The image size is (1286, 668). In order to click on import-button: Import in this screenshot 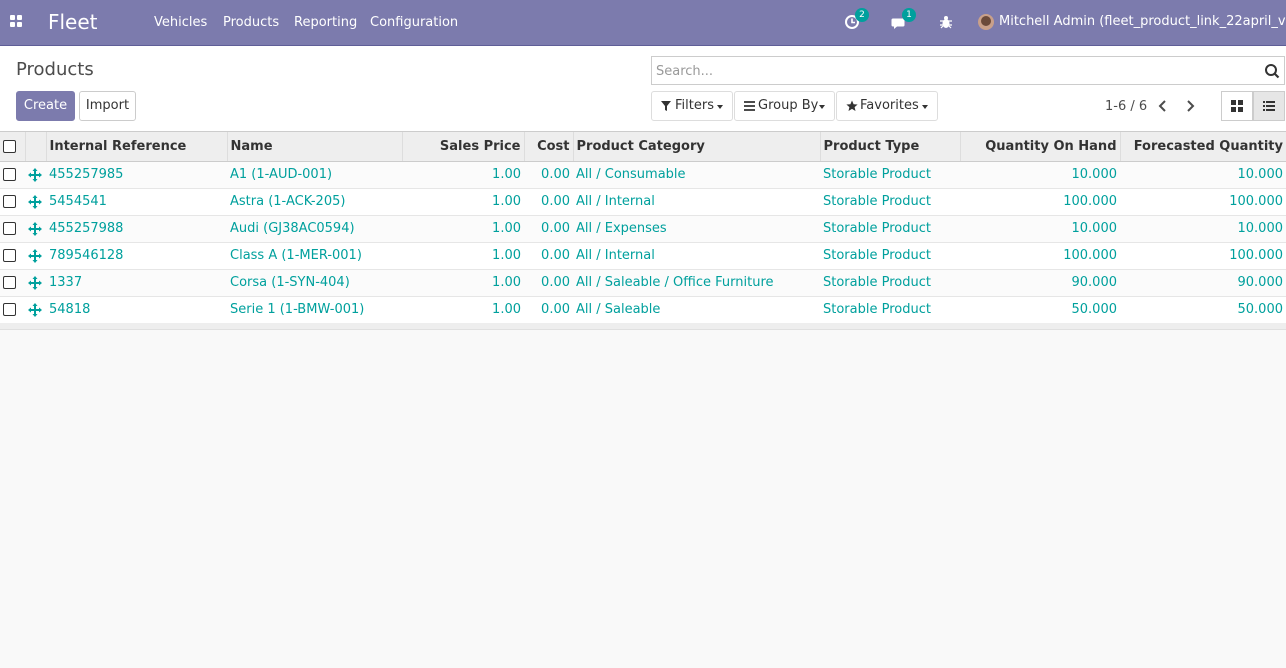, I will do `click(107, 106)`.